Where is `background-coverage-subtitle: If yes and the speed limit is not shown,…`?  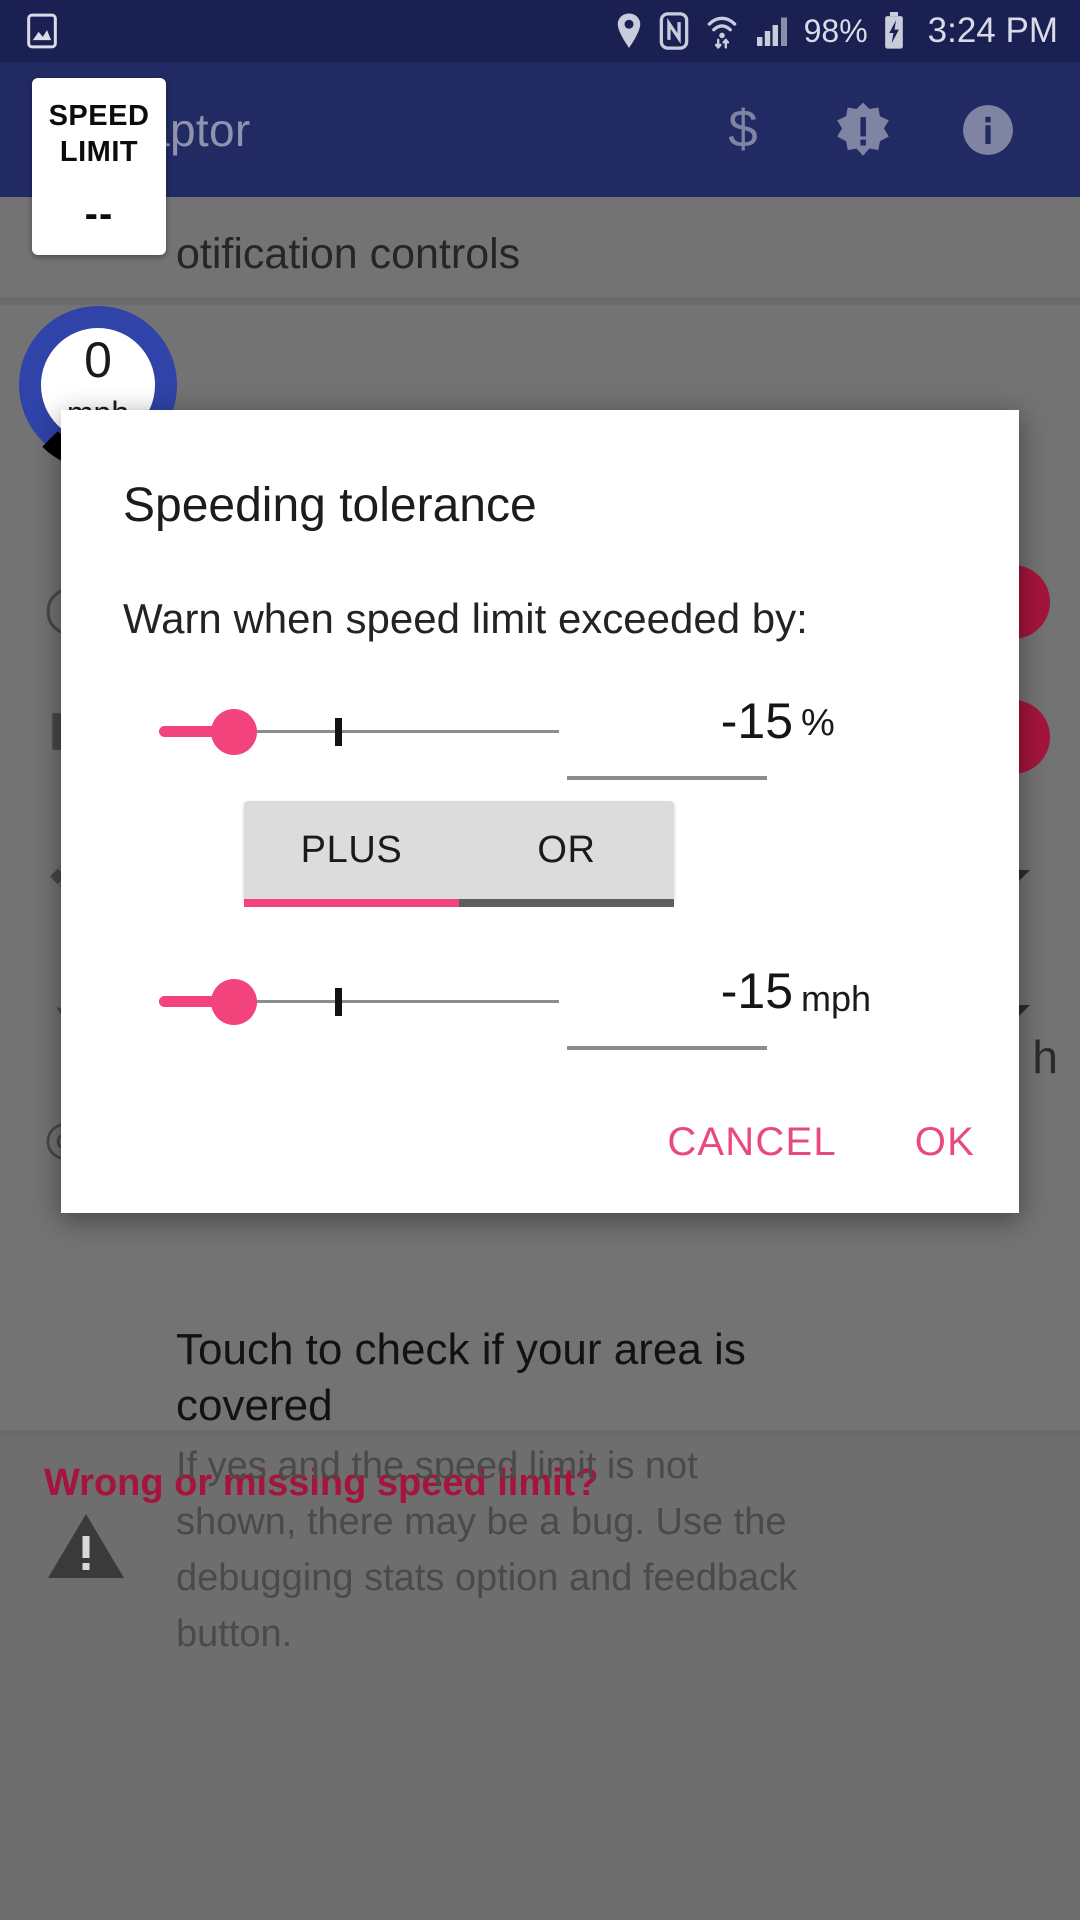 background-coverage-subtitle: If yes and the speed limit is not shown,… is located at coordinates (487, 1550).